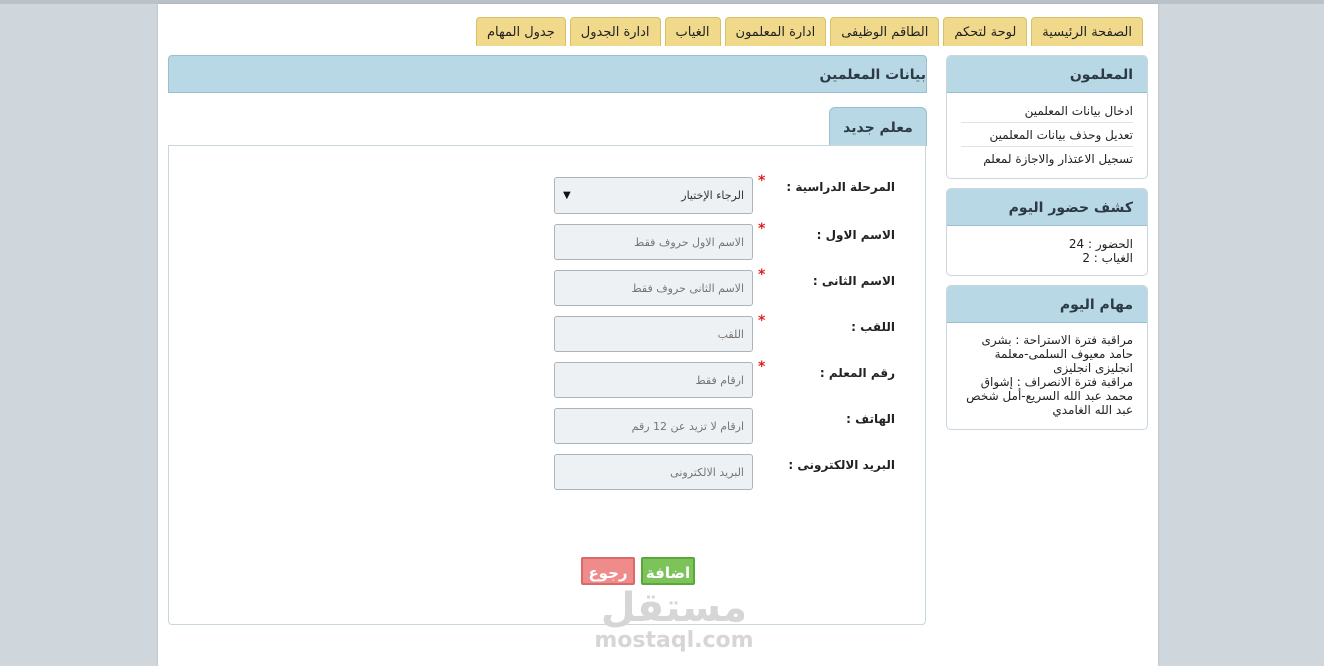  I want to click on email-row: البريد الالكترونى :, so click(547, 473).